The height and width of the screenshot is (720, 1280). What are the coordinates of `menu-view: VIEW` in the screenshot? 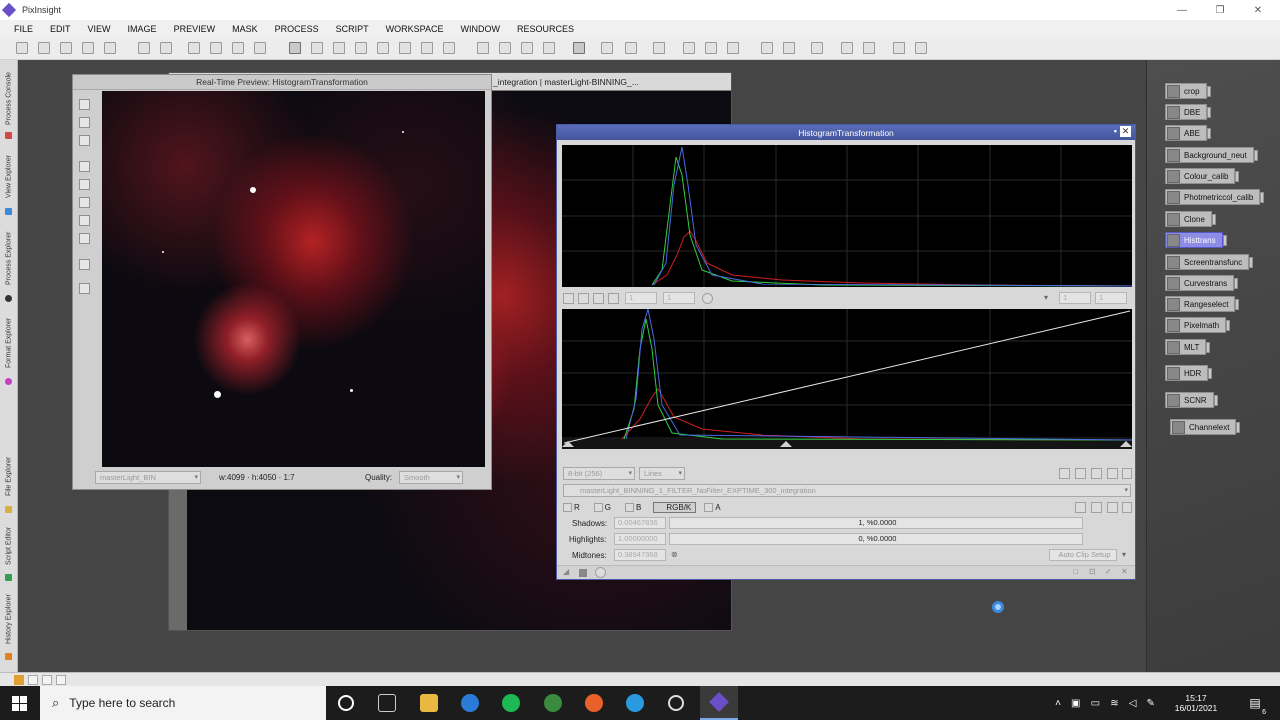 It's located at (102, 29).